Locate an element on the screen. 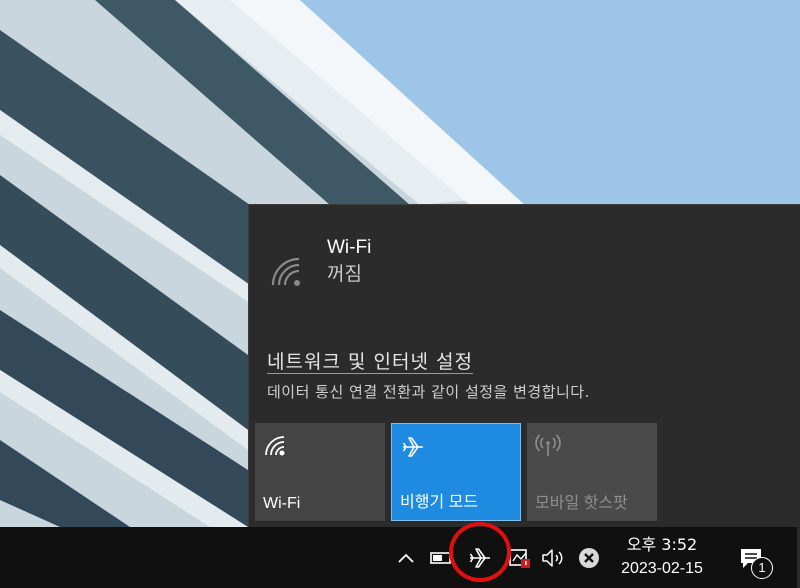 The width and height of the screenshot is (800, 588). network-settings-link: 네트워크 및 인터넷 설정 is located at coordinates (370, 360).